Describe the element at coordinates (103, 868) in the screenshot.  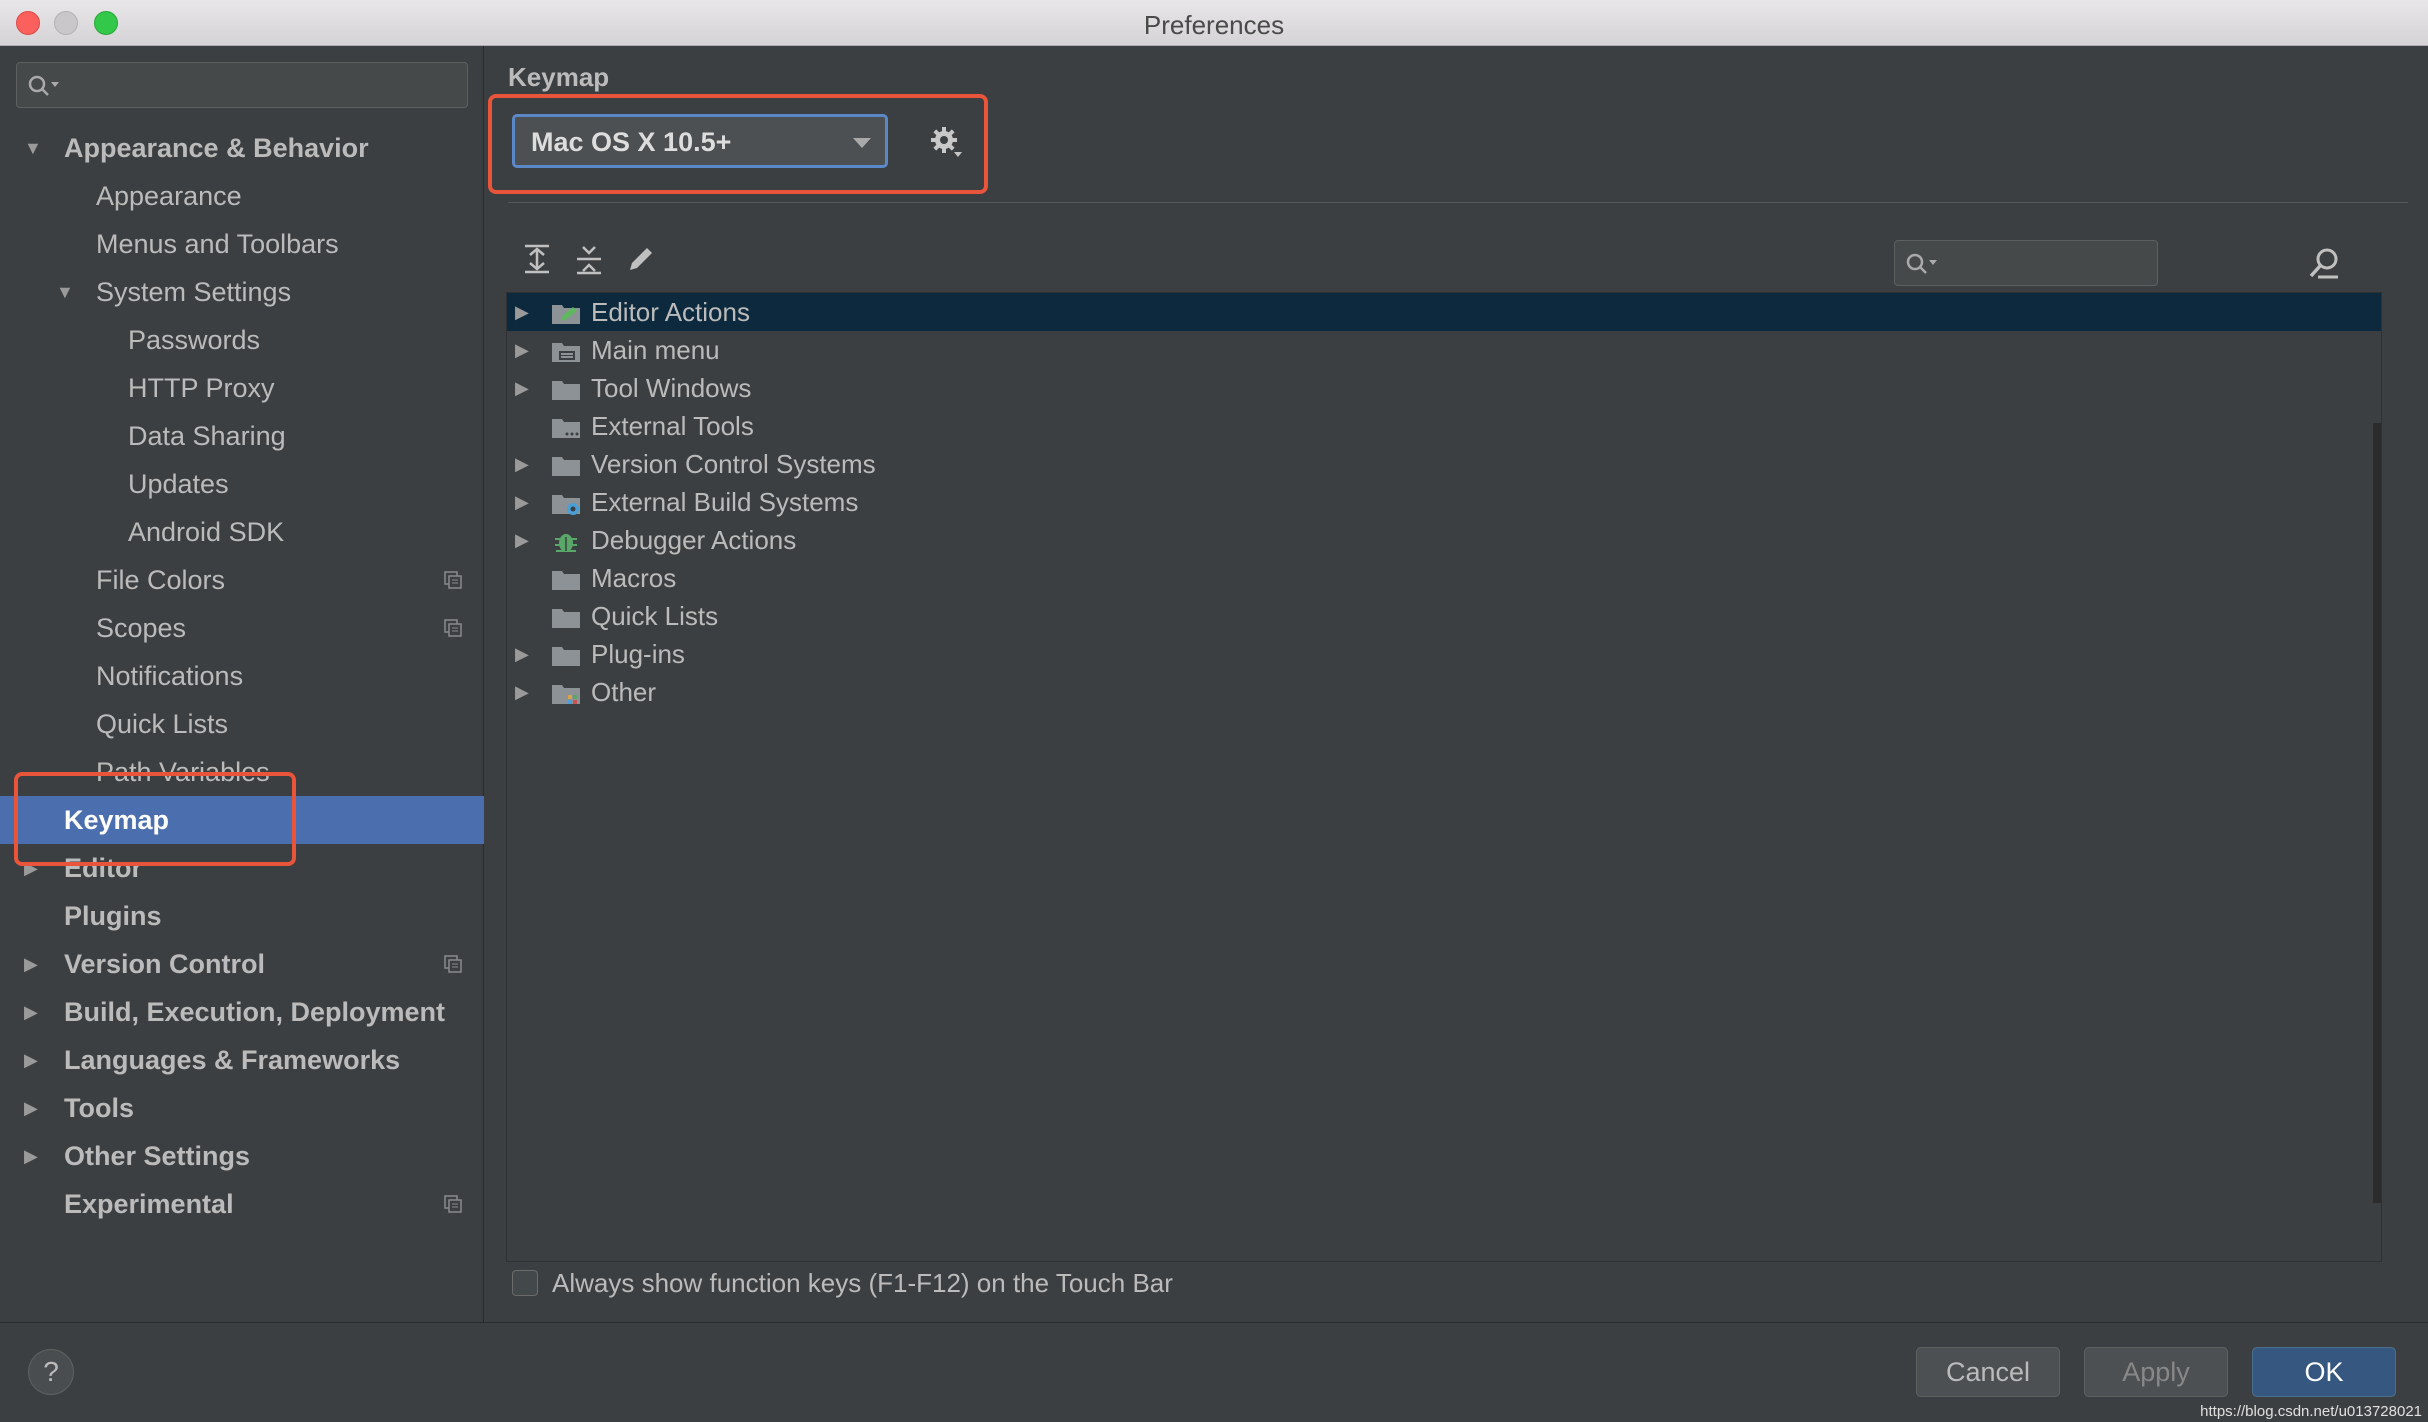
I see `sidebar-item-label: Editor` at that location.